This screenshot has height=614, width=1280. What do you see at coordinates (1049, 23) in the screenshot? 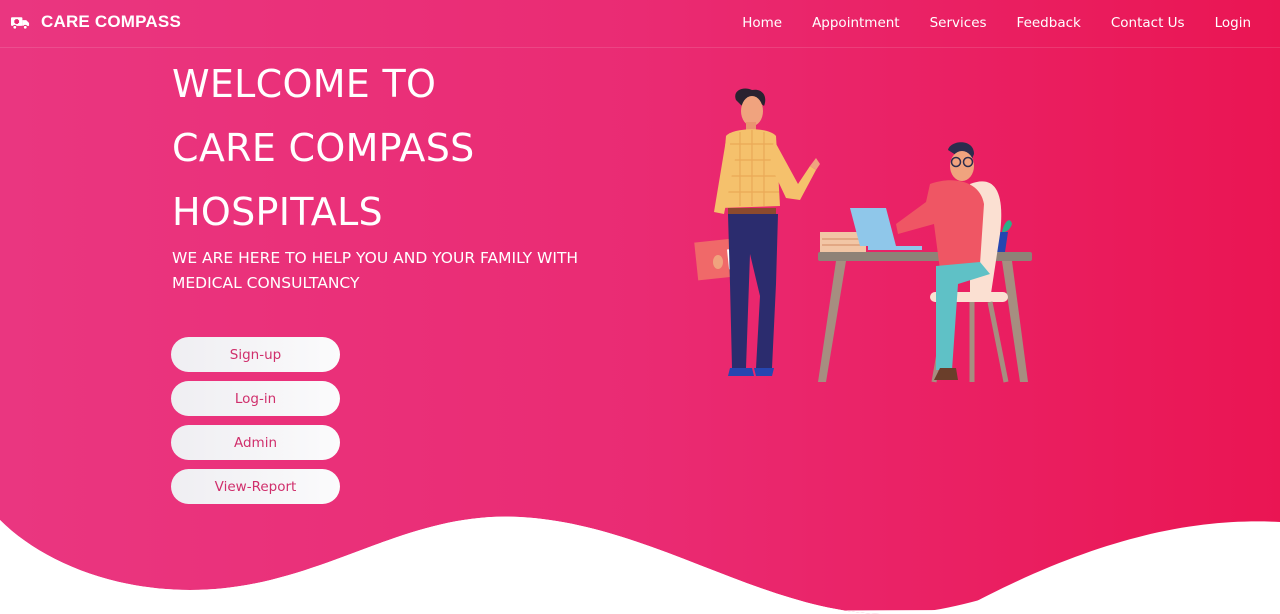
I see `nav-feedback-link: Feedback` at bounding box center [1049, 23].